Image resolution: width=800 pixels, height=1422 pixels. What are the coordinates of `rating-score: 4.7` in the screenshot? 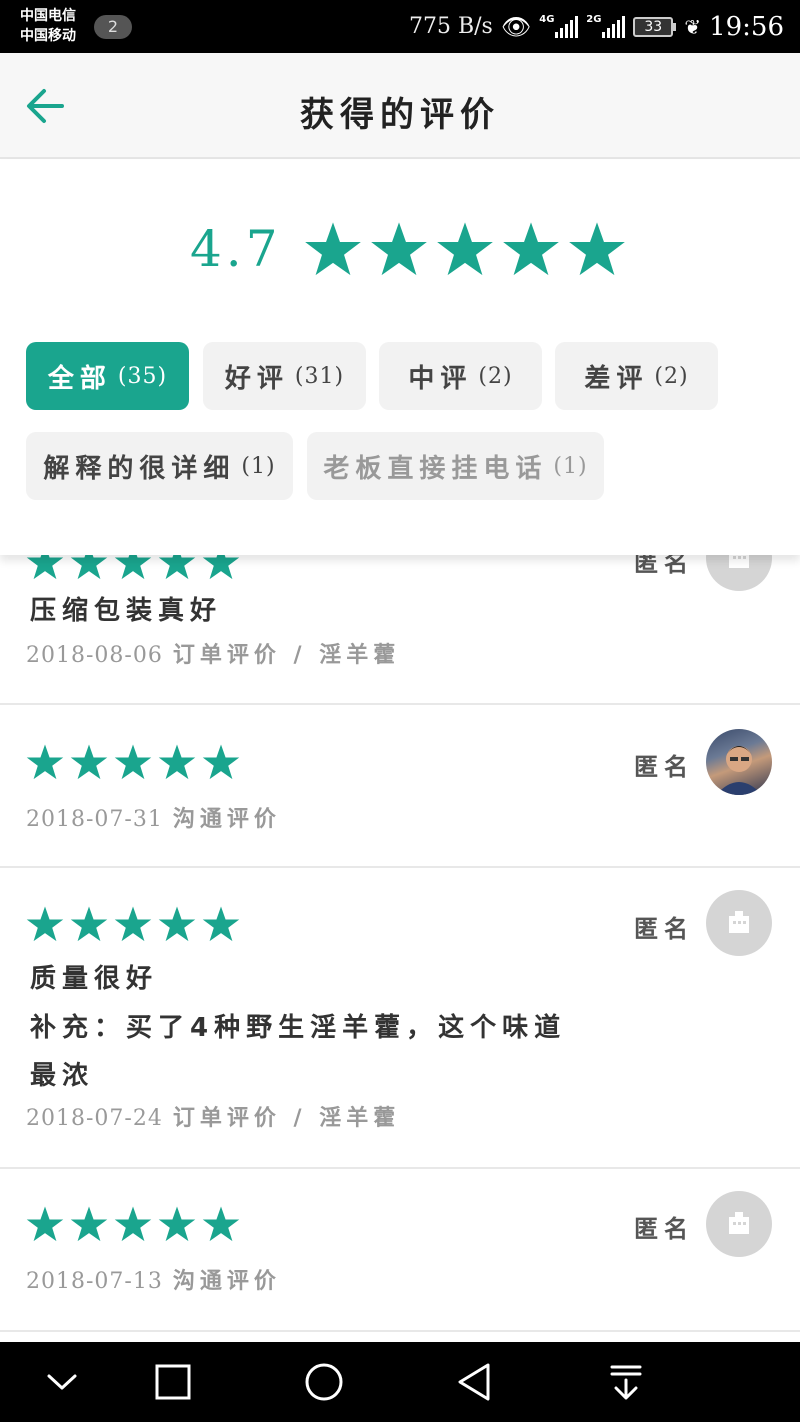 It's located at (236, 249).